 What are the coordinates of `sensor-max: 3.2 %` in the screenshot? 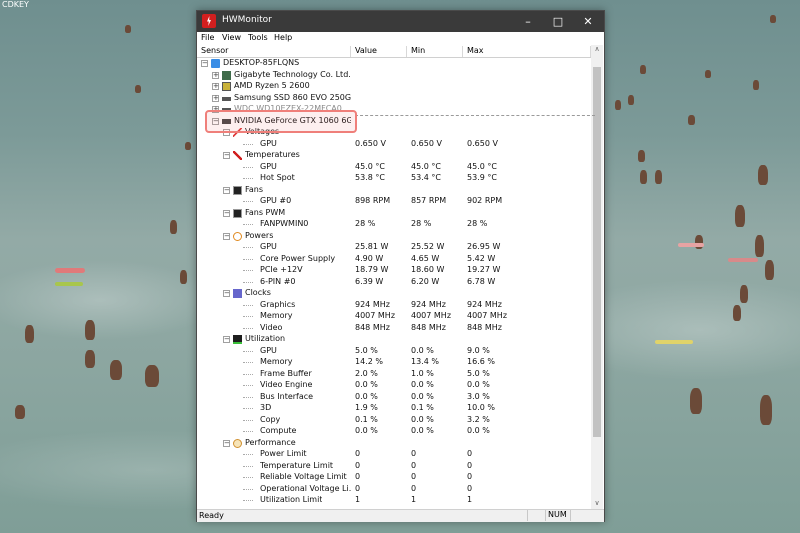 It's located at (478, 419).